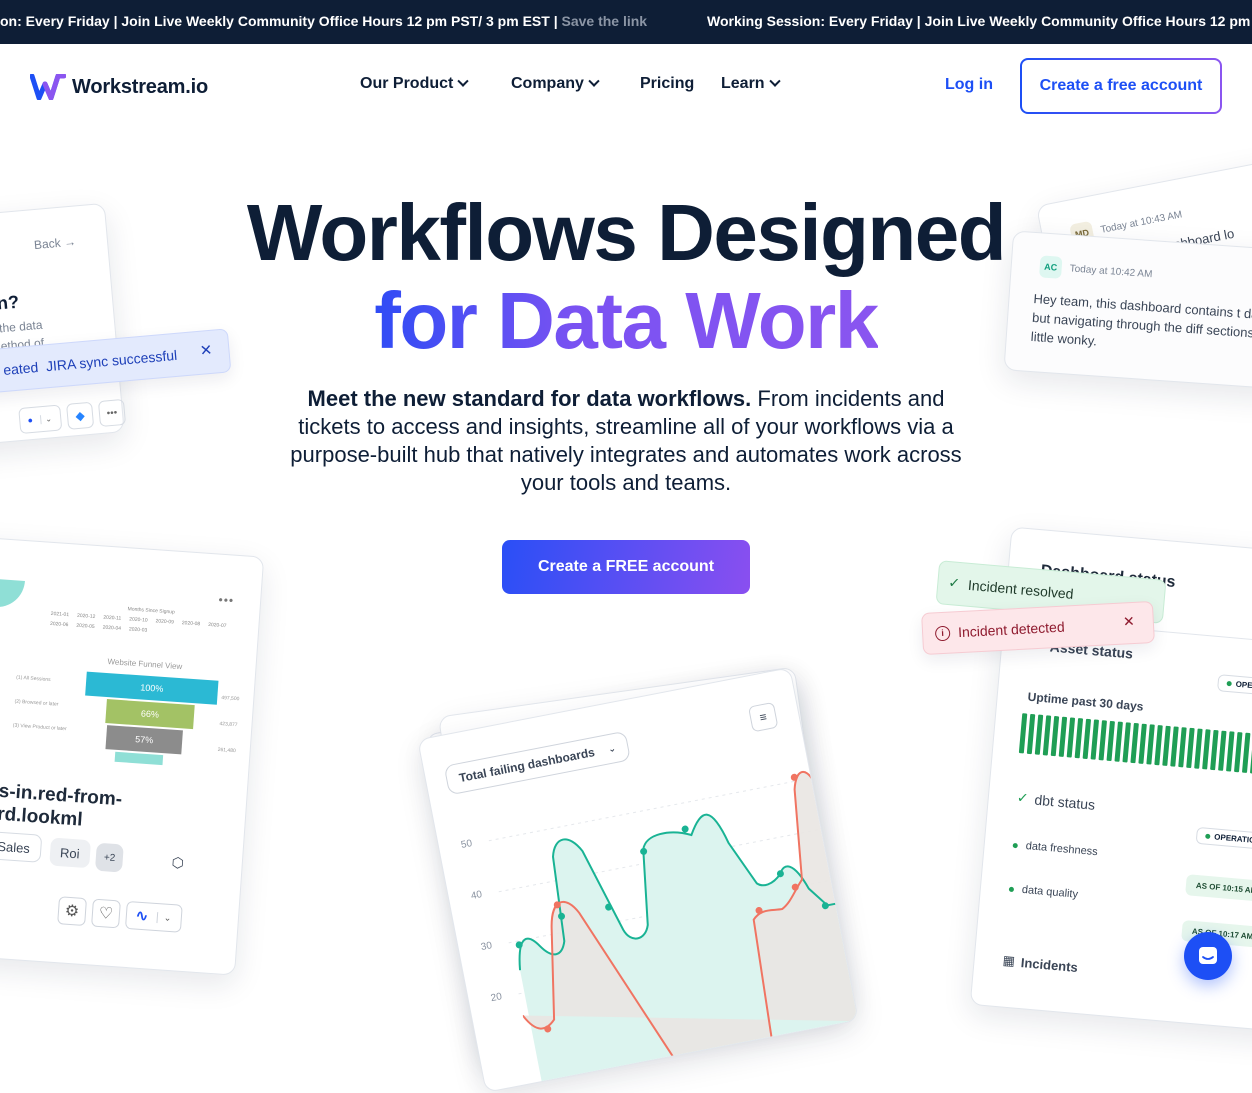 Image resolution: width=1252 pixels, height=1093 pixels. Describe the element at coordinates (138, 620) in the screenshot. I see `legend-item: 2020-10` at that location.